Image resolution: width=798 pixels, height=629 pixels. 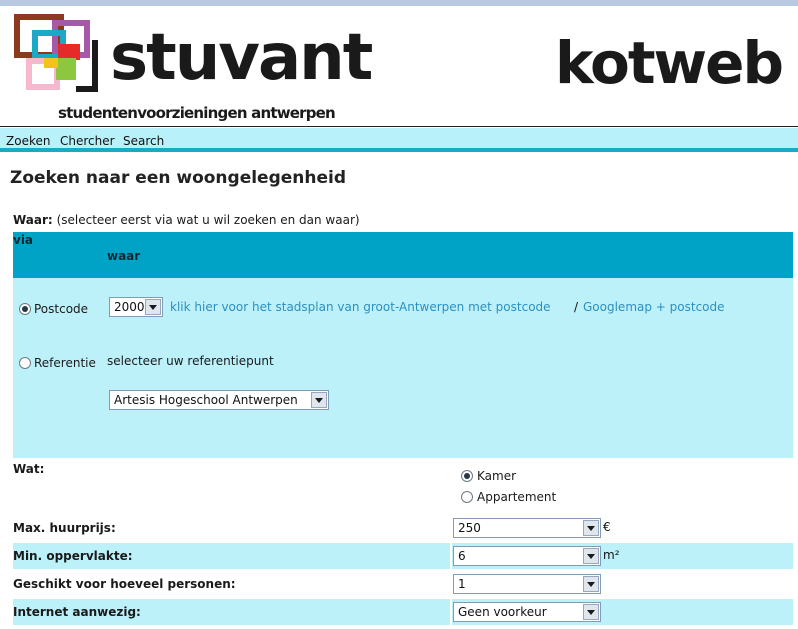 What do you see at coordinates (241, 58) in the screenshot?
I see `brand-name: stuvant` at bounding box center [241, 58].